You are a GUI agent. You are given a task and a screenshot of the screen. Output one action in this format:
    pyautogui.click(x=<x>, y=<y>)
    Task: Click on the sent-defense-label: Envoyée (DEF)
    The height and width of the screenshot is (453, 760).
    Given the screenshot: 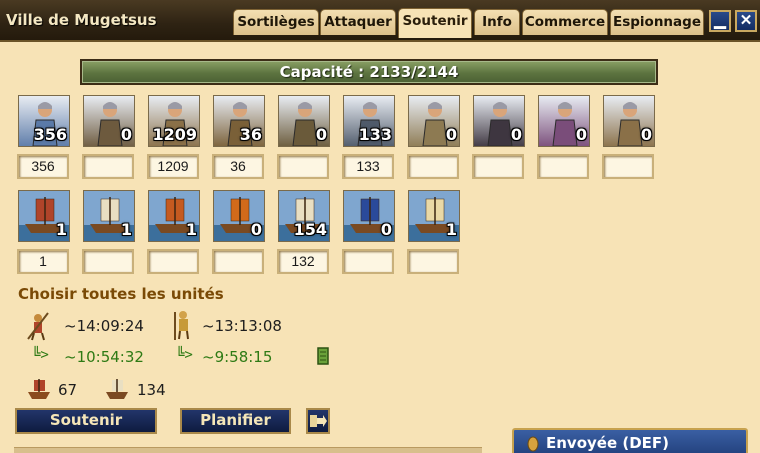 What is the action you would take?
    pyautogui.click(x=608, y=443)
    